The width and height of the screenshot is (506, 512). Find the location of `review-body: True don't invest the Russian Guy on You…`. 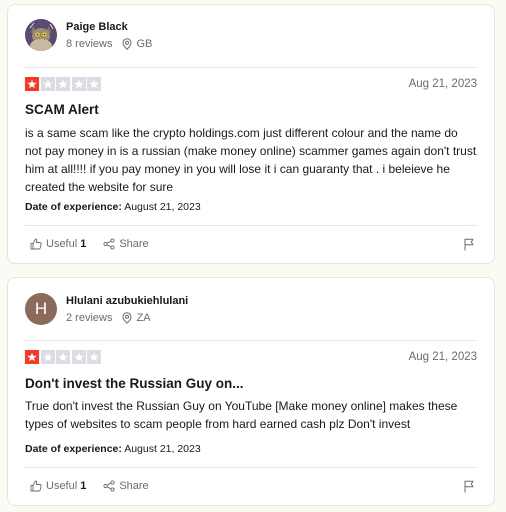

review-body: True don't invest the Russian Guy on You… is located at coordinates (241, 415).